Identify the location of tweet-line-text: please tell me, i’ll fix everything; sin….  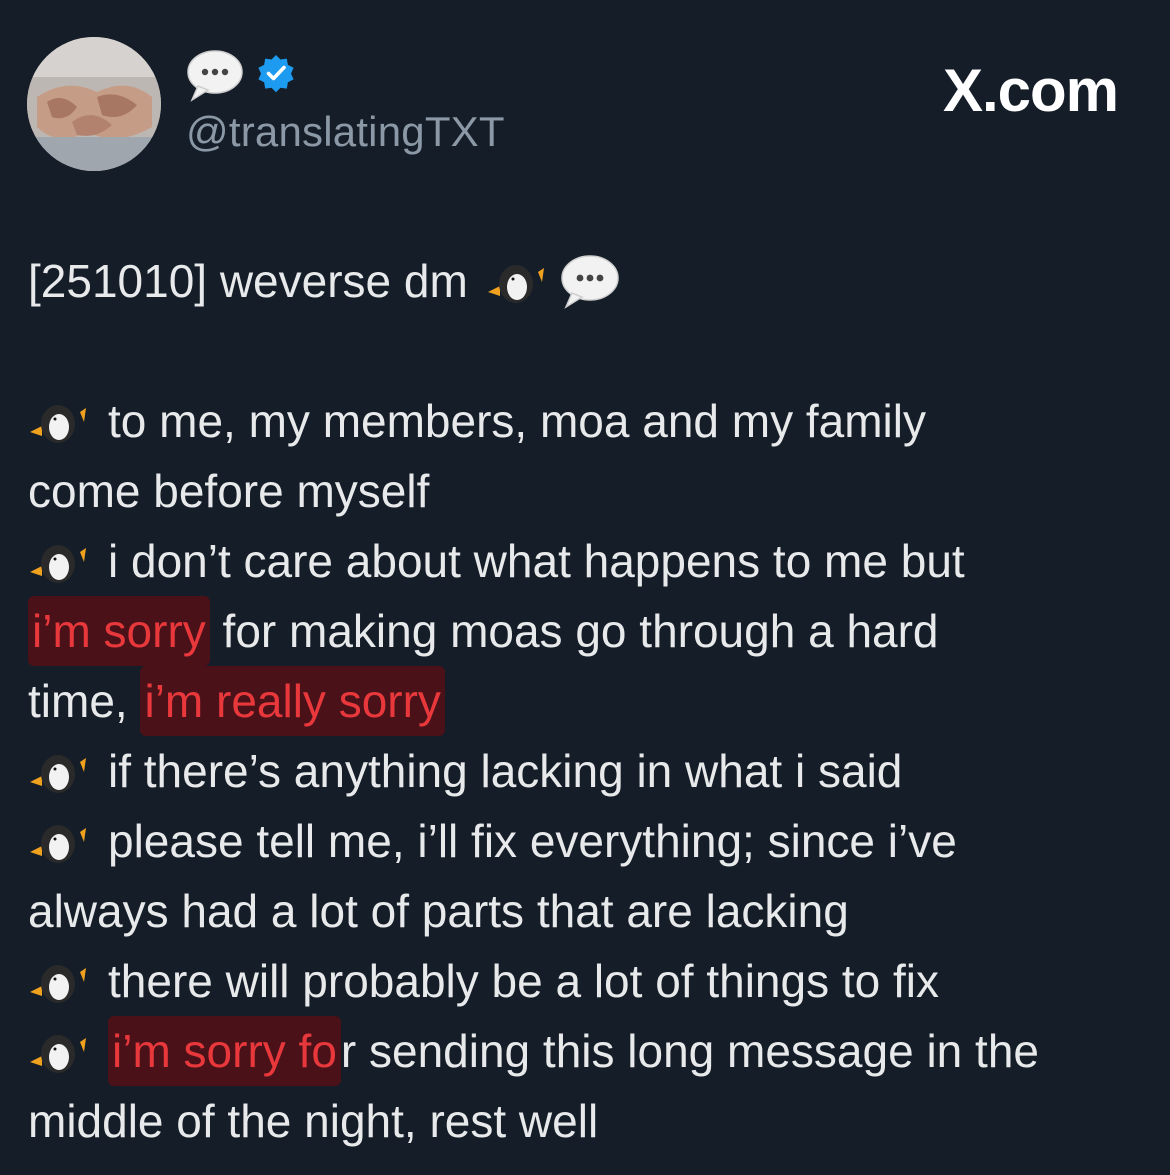
(532, 841).